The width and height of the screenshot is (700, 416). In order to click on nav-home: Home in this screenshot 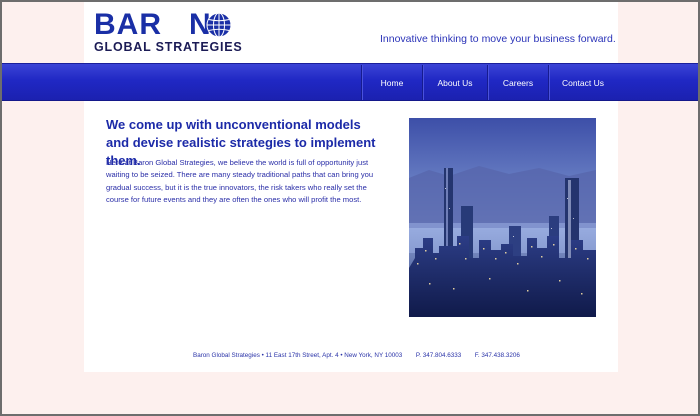, I will do `click(392, 82)`.